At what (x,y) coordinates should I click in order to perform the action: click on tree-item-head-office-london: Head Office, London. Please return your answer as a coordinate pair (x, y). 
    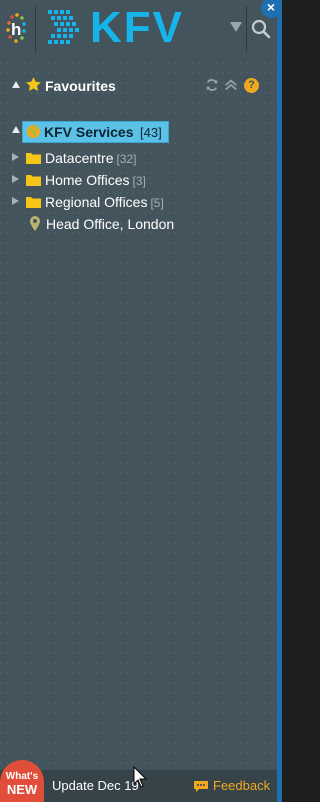
    Looking at the image, I should click on (138, 224).